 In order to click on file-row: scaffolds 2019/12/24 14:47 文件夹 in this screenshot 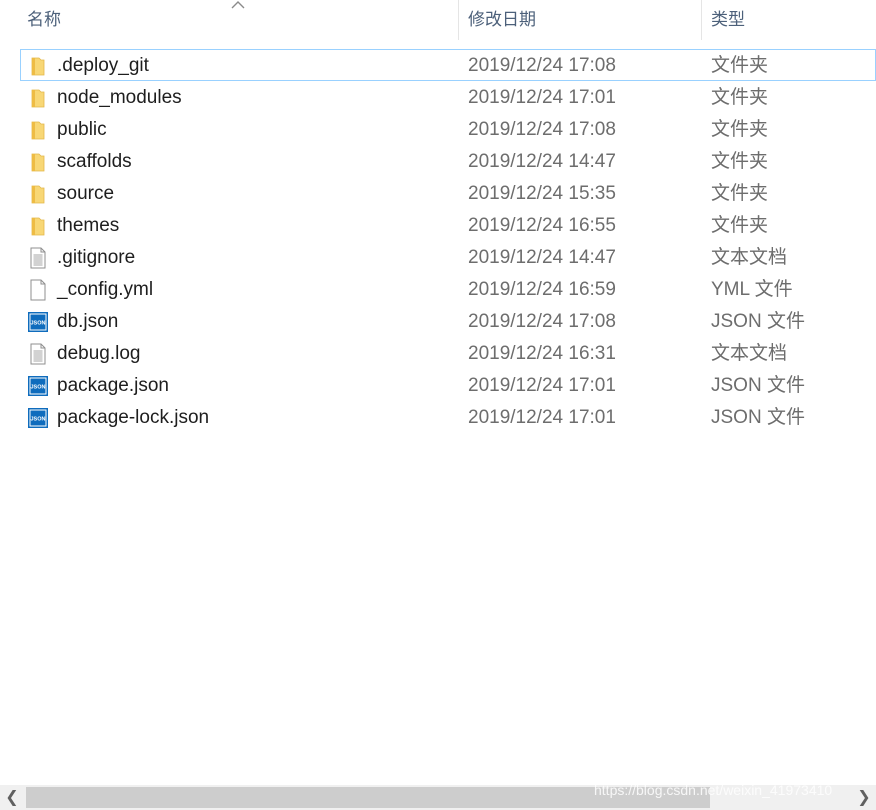, I will do `click(448, 161)`.